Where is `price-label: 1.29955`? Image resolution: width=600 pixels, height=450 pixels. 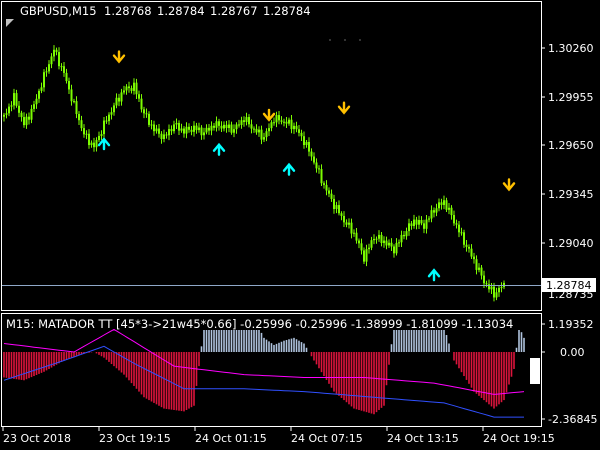
price-label: 1.29955 is located at coordinates (571, 97).